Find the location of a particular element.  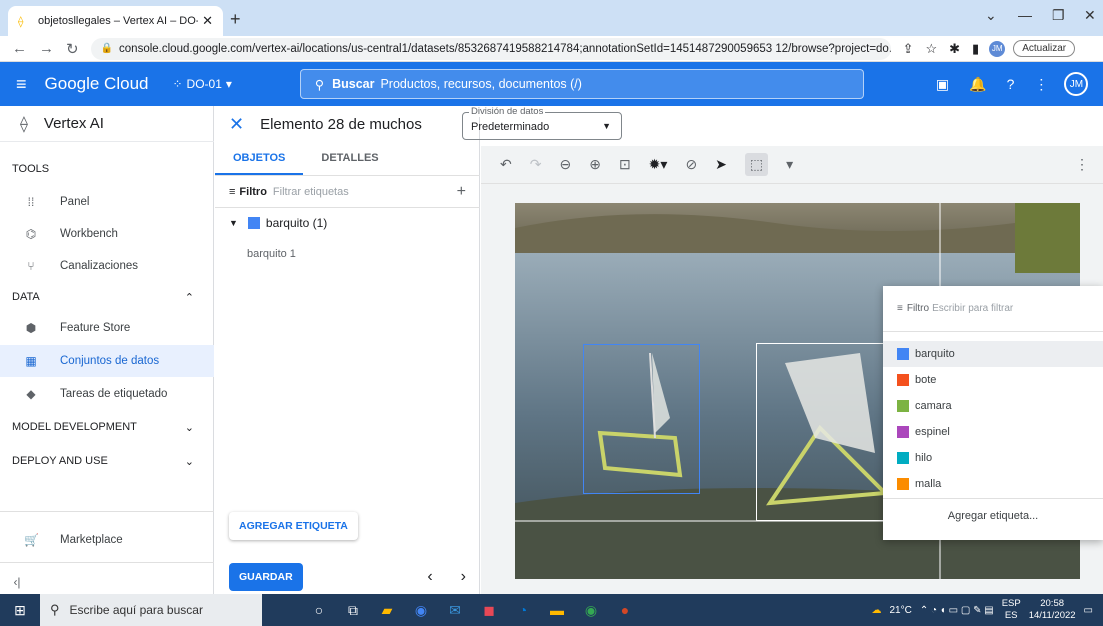

file-explorer-icon: ▰ is located at coordinates (387, 610).